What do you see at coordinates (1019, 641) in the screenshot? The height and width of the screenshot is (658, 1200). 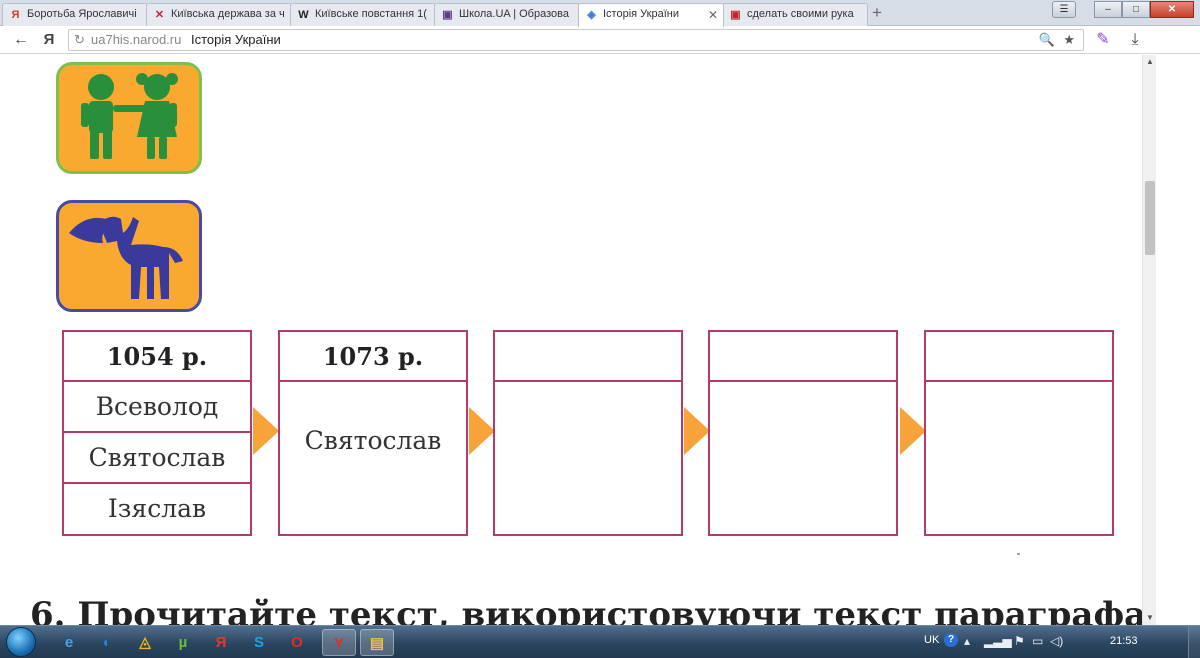 I see `flag-icon: ⚑` at bounding box center [1019, 641].